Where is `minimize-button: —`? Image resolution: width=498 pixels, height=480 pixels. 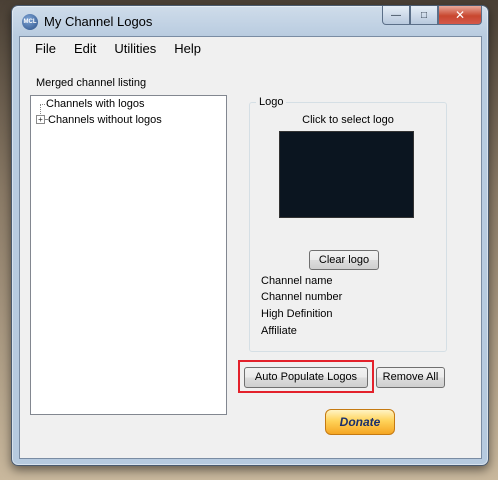 minimize-button: — is located at coordinates (396, 15).